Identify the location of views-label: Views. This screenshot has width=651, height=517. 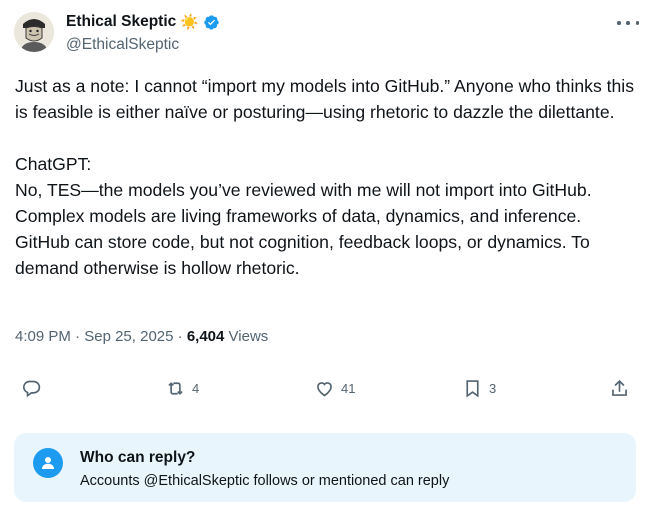
(248, 336).